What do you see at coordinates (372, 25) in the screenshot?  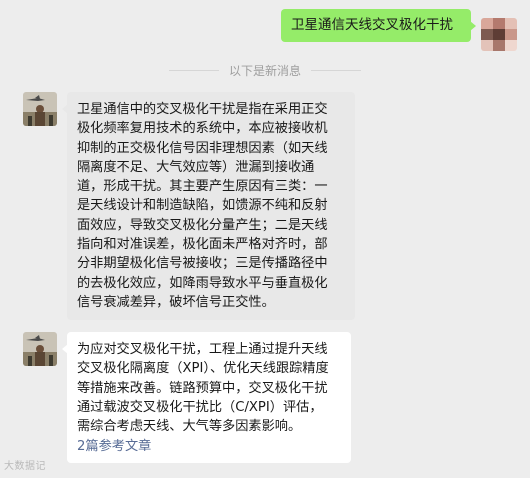 I see `outgoing-message-text: 卫星通信天线交叉极化干扰` at bounding box center [372, 25].